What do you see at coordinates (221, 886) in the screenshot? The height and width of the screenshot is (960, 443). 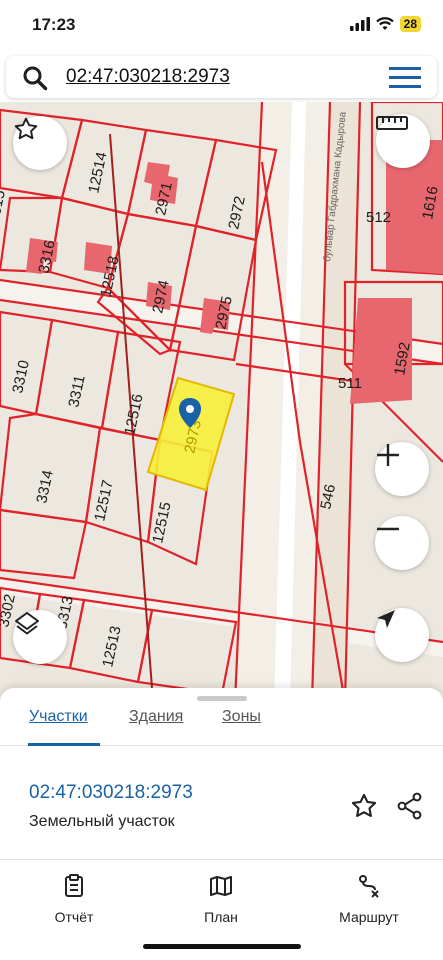 I see `map-plan-icon` at bounding box center [221, 886].